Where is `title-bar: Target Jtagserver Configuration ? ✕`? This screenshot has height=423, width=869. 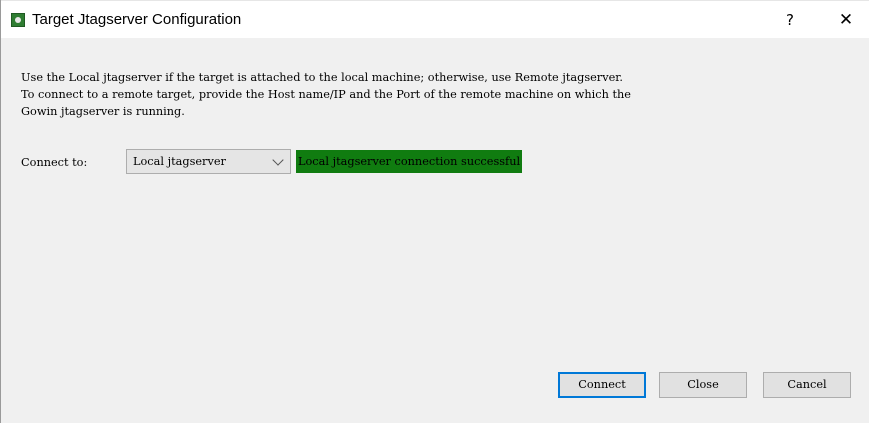
title-bar: Target Jtagserver Configuration ? ✕ is located at coordinates (435, 19).